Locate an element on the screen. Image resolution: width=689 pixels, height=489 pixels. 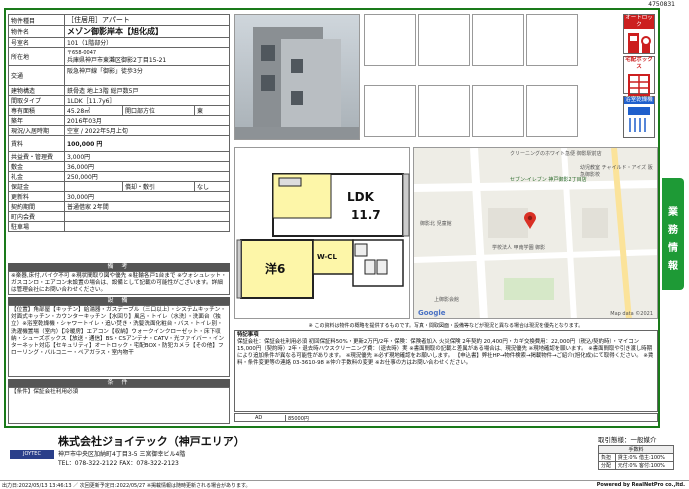
google-logo: Google is located at coordinates (432, 313).